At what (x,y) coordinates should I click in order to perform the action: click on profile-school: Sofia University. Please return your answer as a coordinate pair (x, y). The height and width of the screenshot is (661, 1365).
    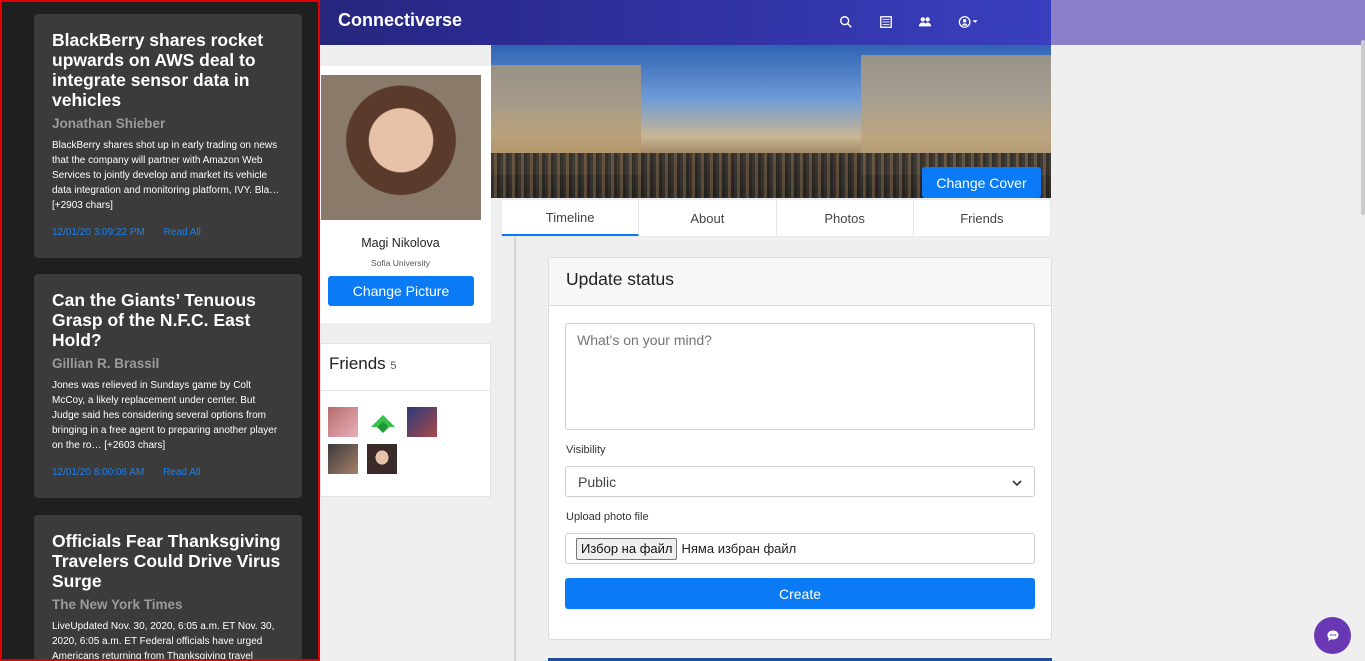
    Looking at the image, I should click on (400, 263).